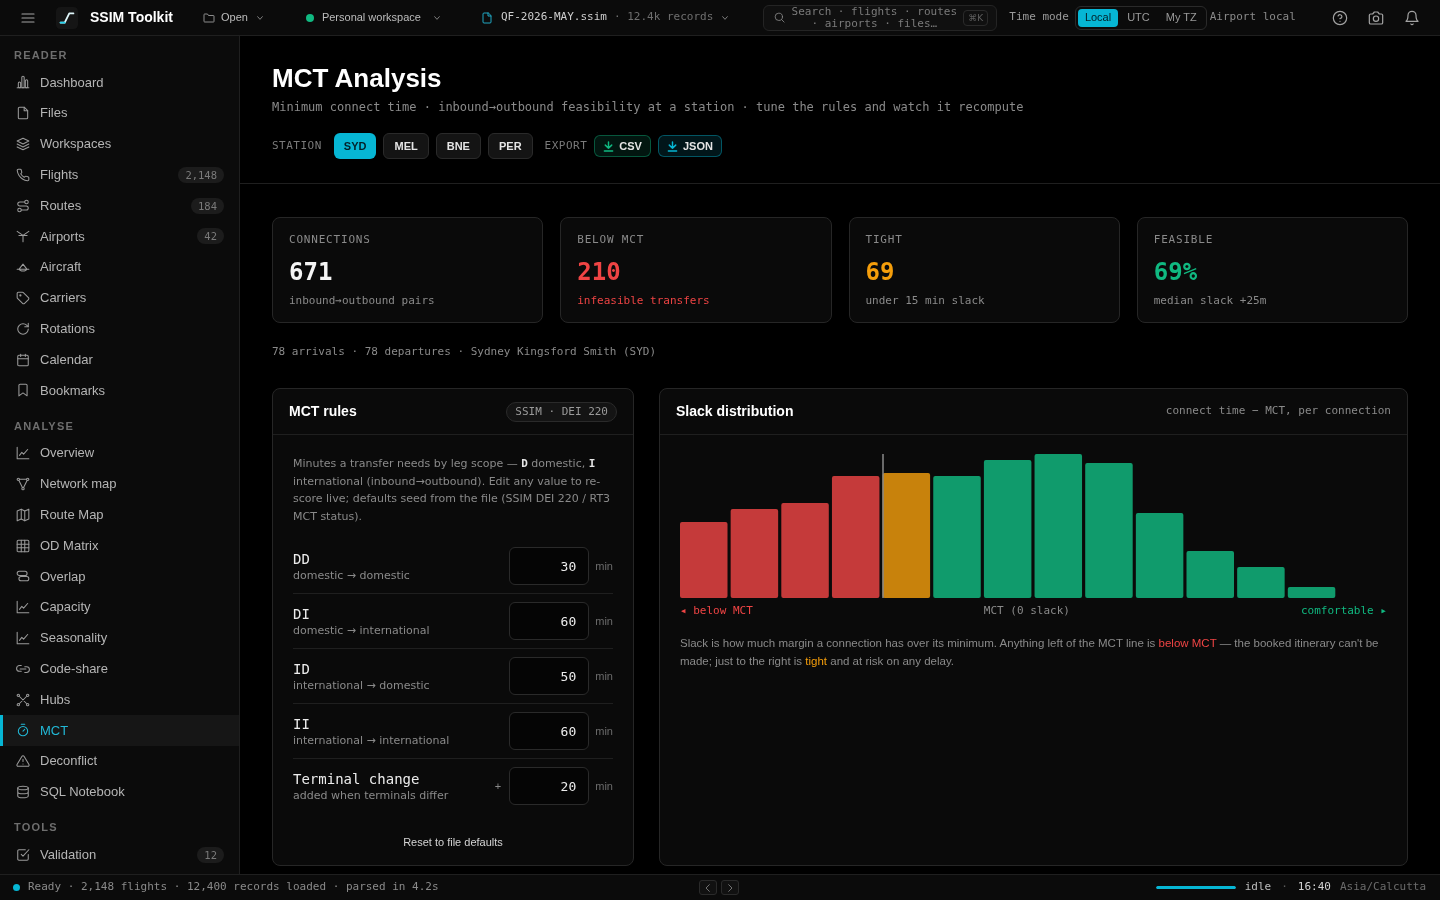  What do you see at coordinates (119, 576) in the screenshot?
I see `sidebar-item: Overlap` at bounding box center [119, 576].